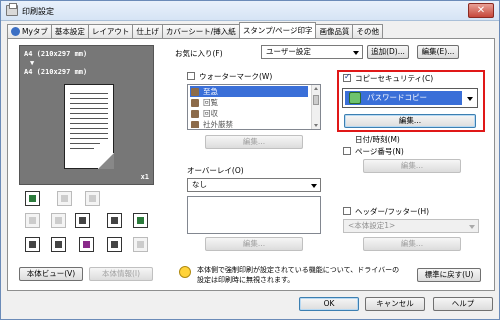 This screenshot has height=320, width=500. I want to click on page-fold, so click(106, 161).